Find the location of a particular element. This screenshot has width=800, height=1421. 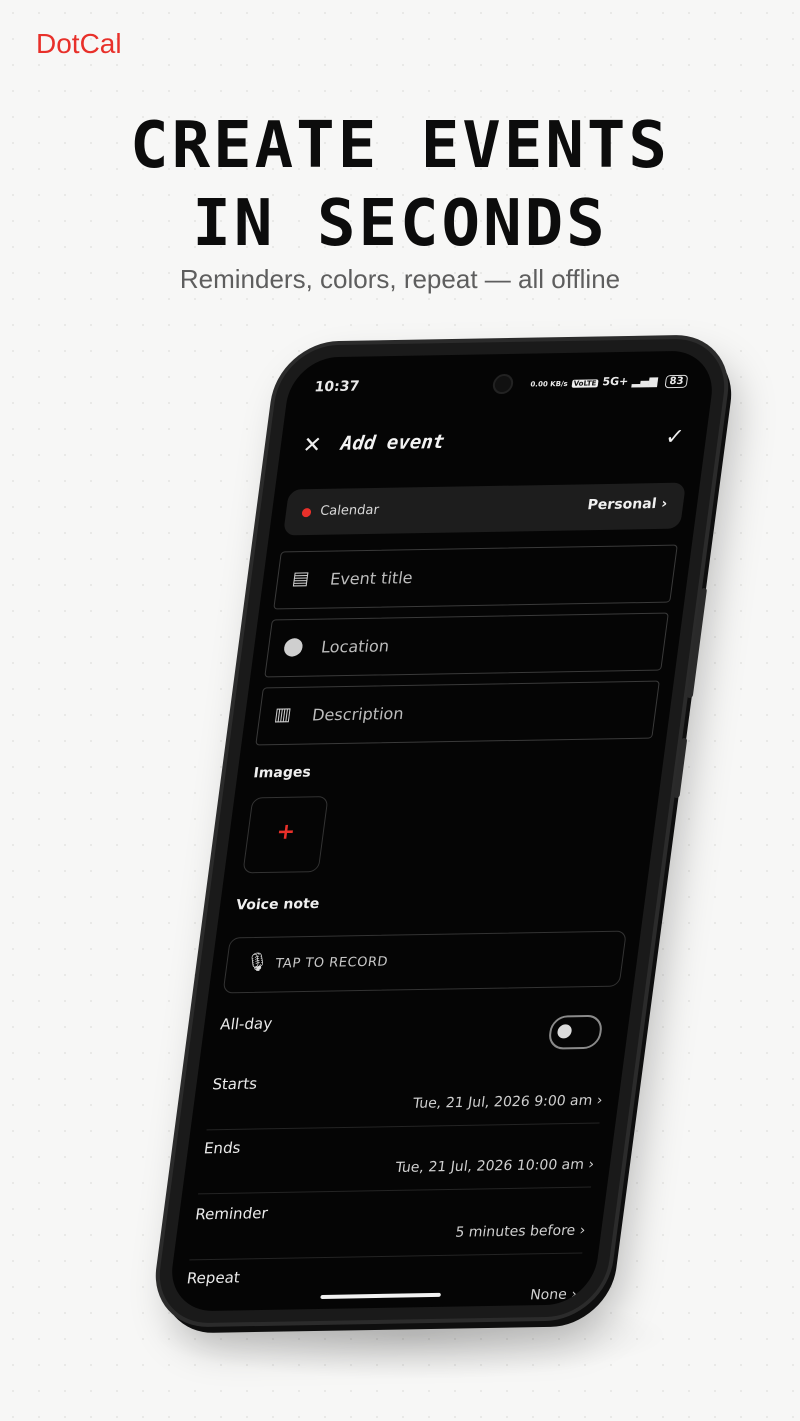

event-title-placeholder: Event title is located at coordinates (371, 578).